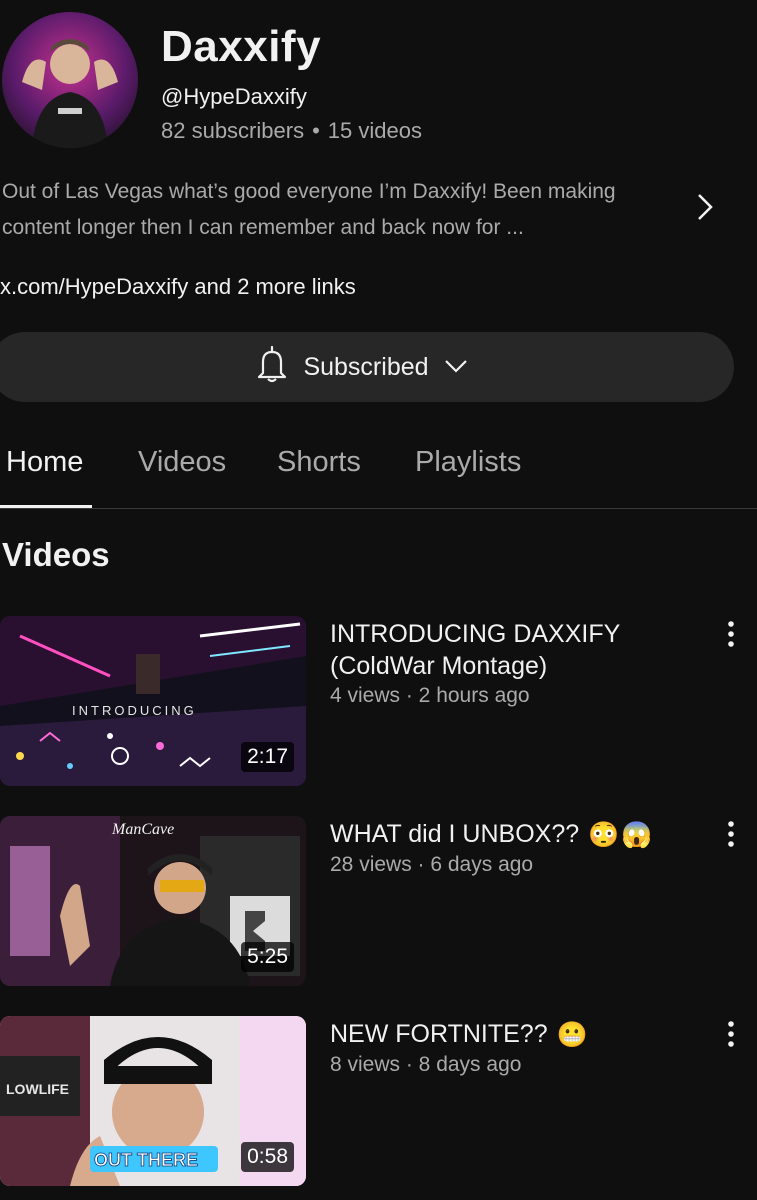  Describe the element at coordinates (56, 554) in the screenshot. I see `section-title: Videos` at that location.